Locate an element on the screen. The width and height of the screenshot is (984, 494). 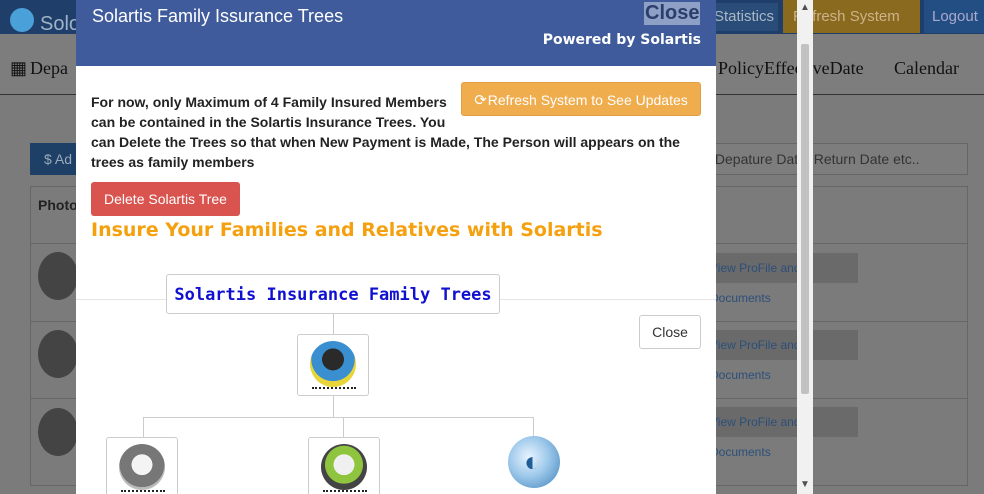
refresh-updates-button: ⟳Refresh System to See Updates is located at coordinates (581, 99).